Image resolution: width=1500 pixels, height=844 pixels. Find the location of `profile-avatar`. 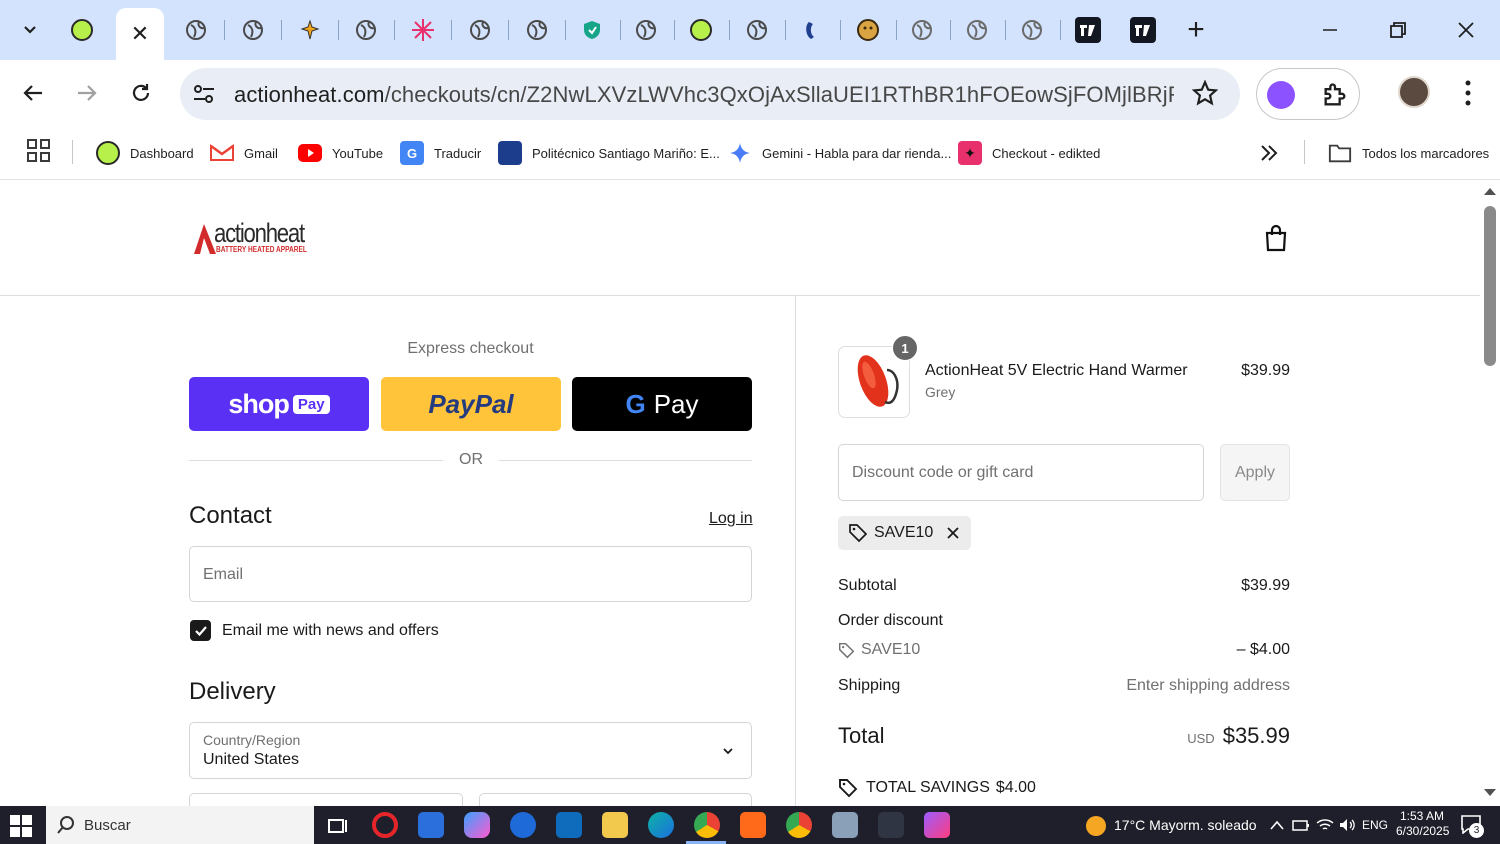

profile-avatar is located at coordinates (1414, 92).